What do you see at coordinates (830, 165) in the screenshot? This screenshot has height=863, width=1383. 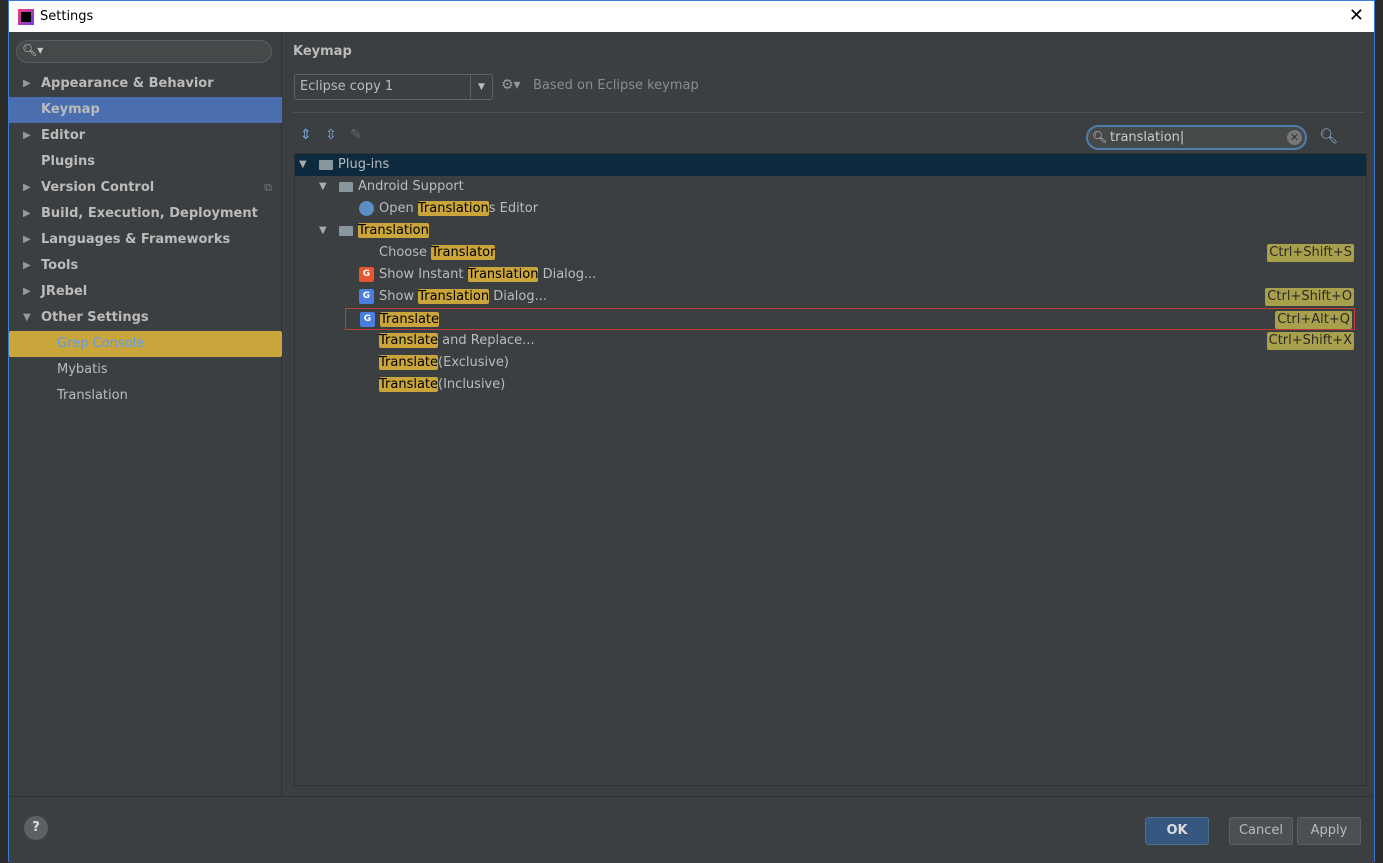 I see `tree-row: ▼ Plug-ins` at bounding box center [830, 165].